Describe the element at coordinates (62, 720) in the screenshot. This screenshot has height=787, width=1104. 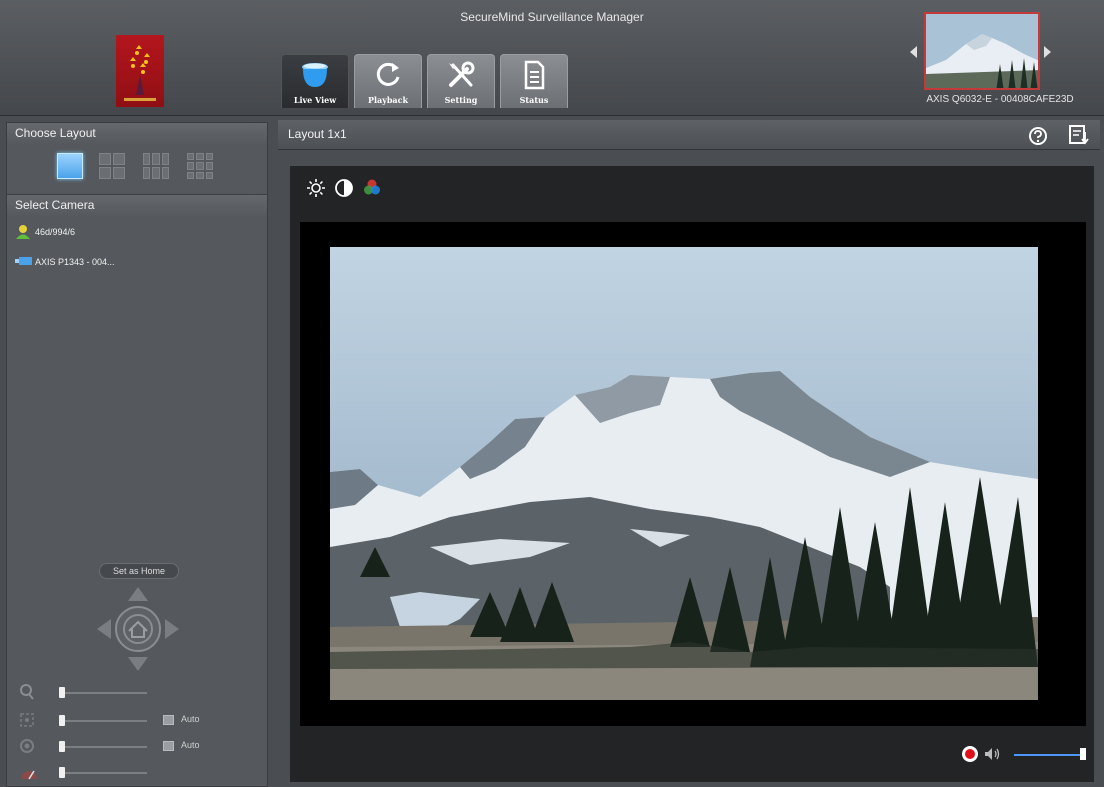
I see `focus-slider-knob` at that location.